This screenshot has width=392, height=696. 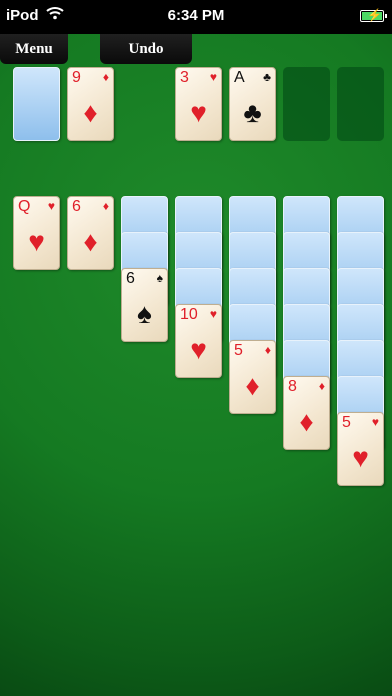 I want to click on menu-button: Menu, so click(x=34, y=49).